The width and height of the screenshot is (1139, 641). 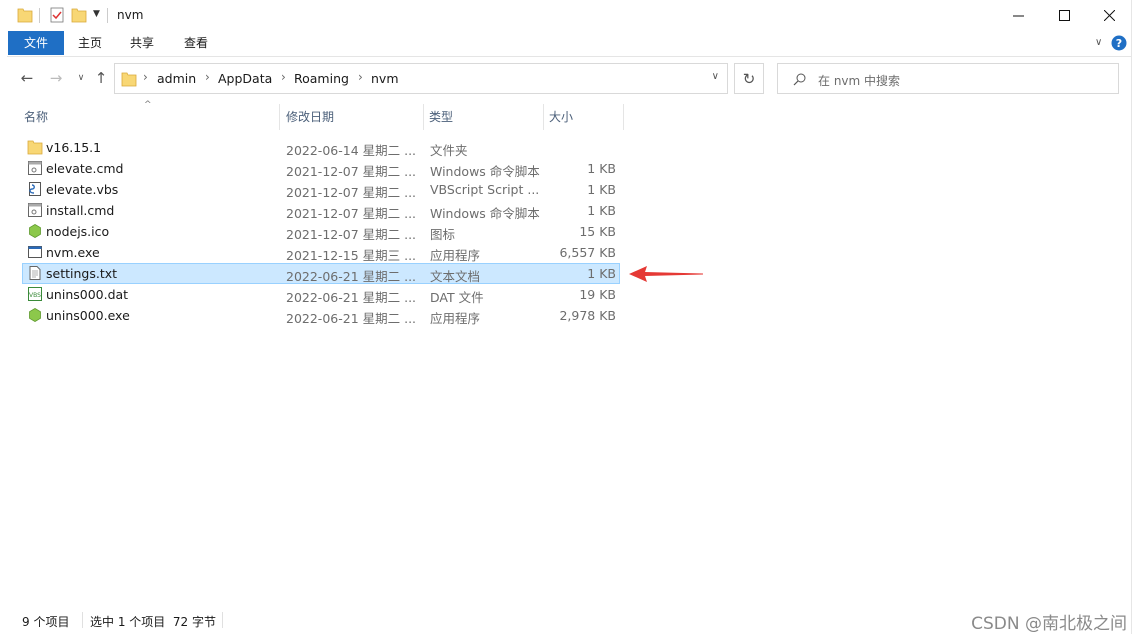 I want to click on maximize-icon, so click(x=1064, y=15).